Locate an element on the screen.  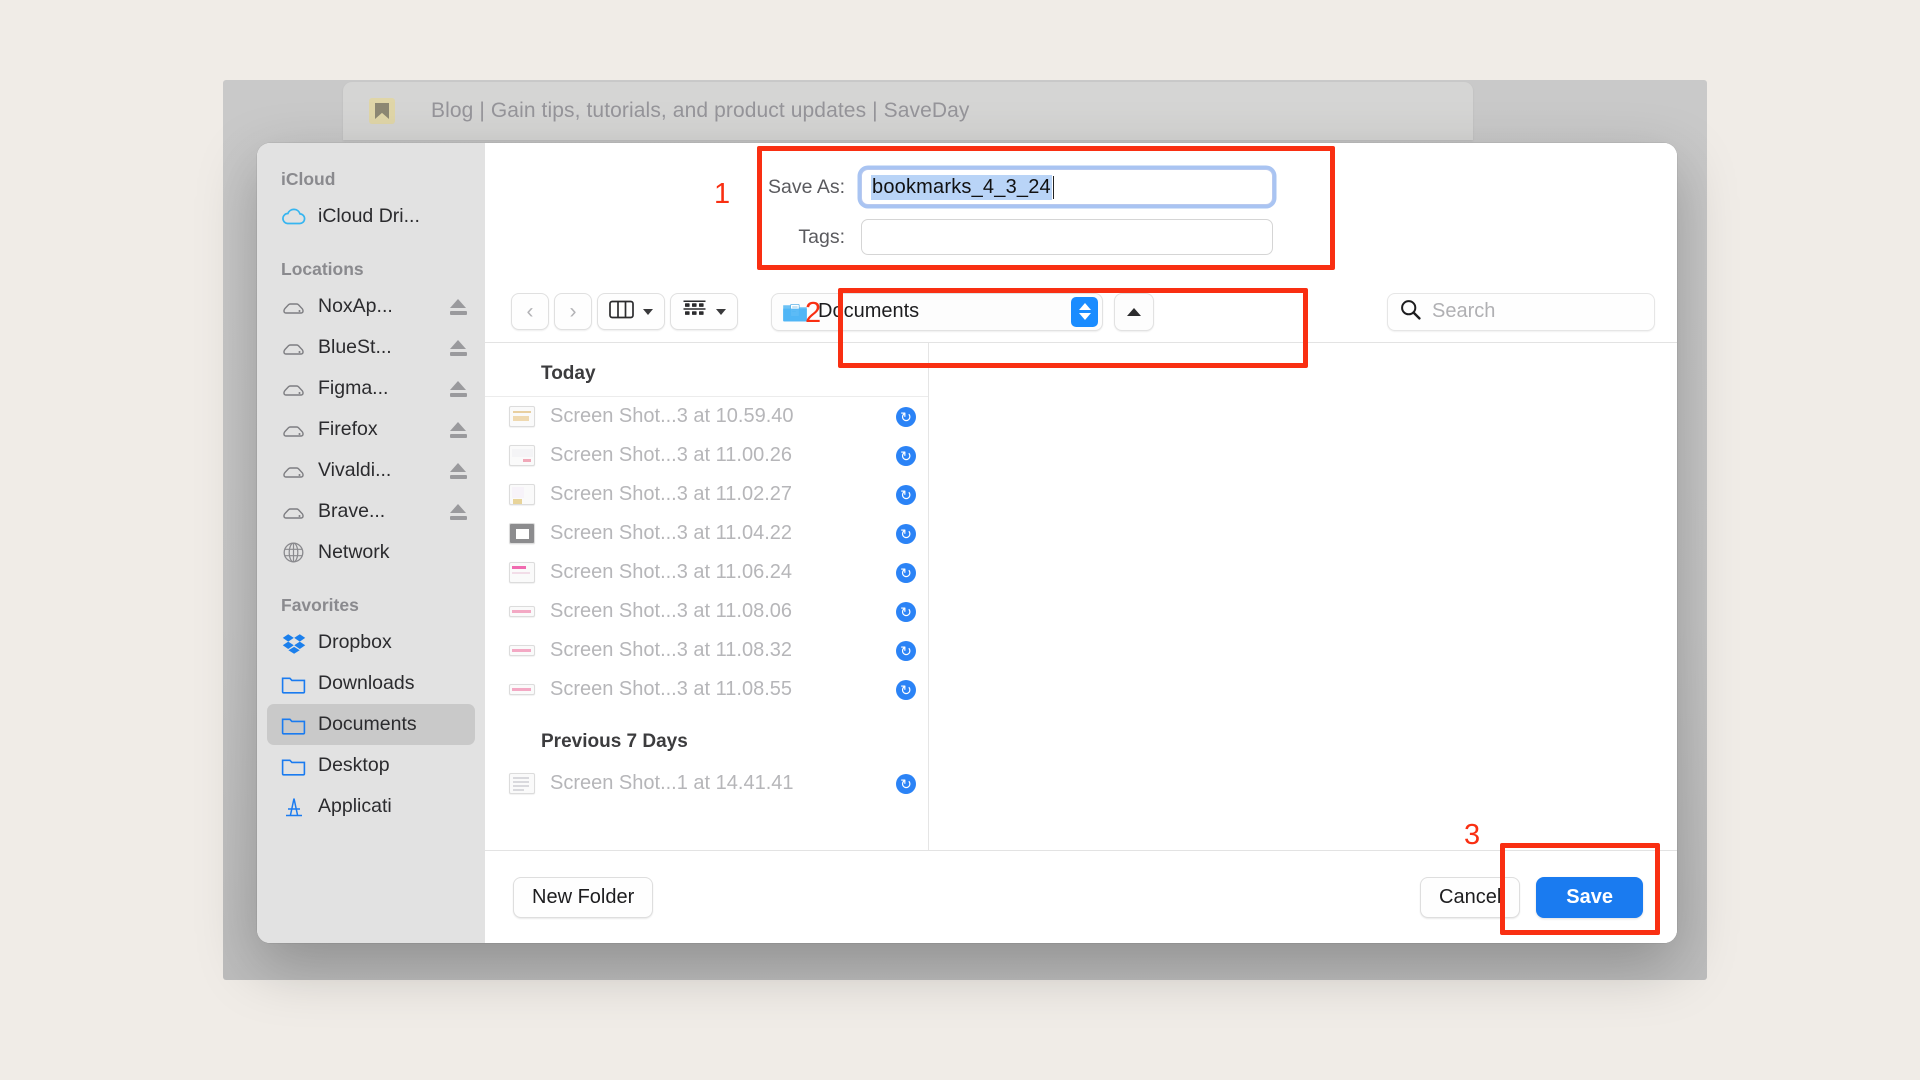
group-by-button is located at coordinates (704, 311).